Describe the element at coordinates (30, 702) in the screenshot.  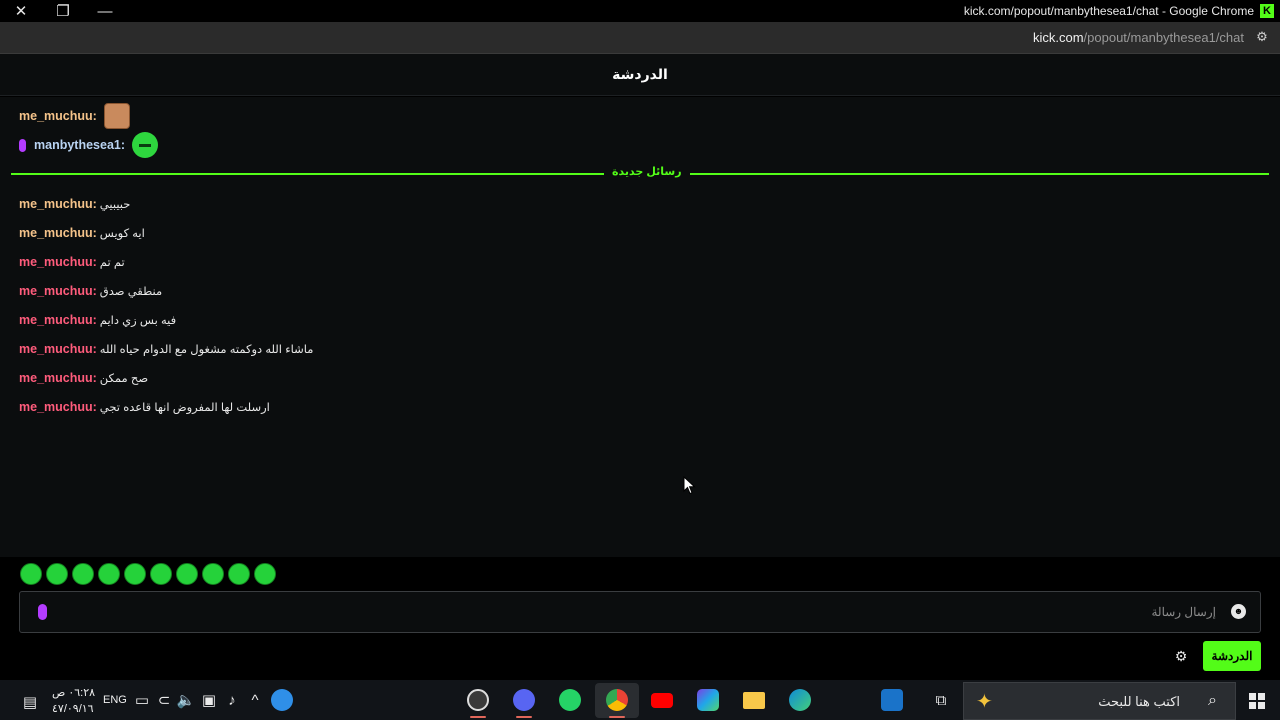
I see `notification-icon: ▤` at that location.